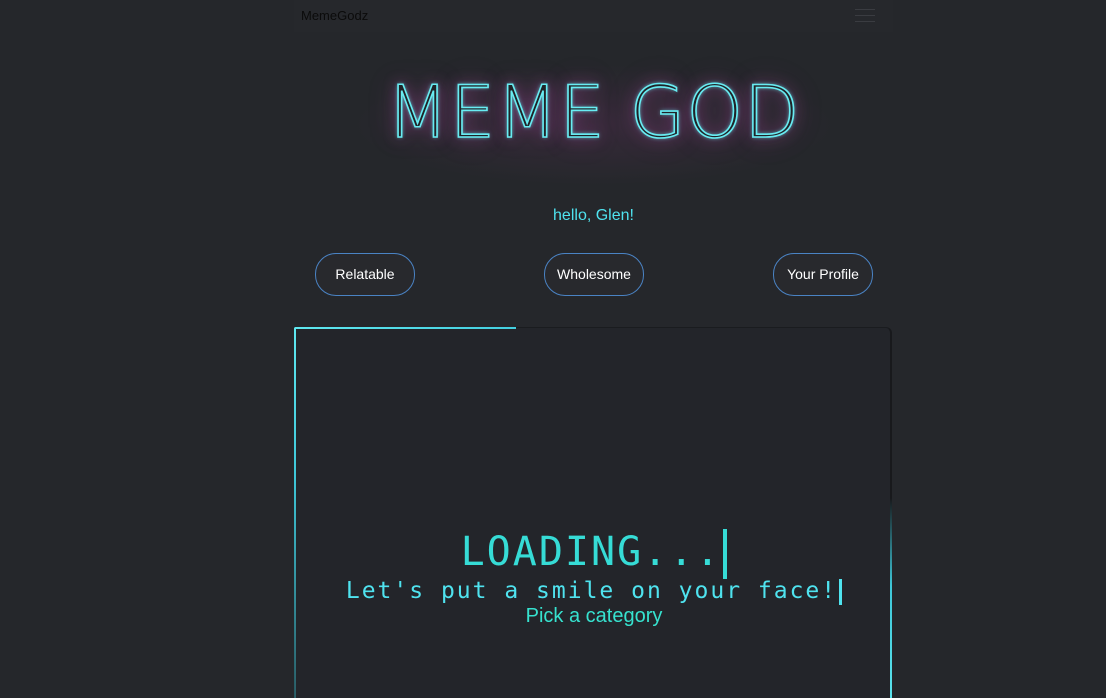  Describe the element at coordinates (594, 274) in the screenshot. I see `wholesome-button: Wholesome` at that location.